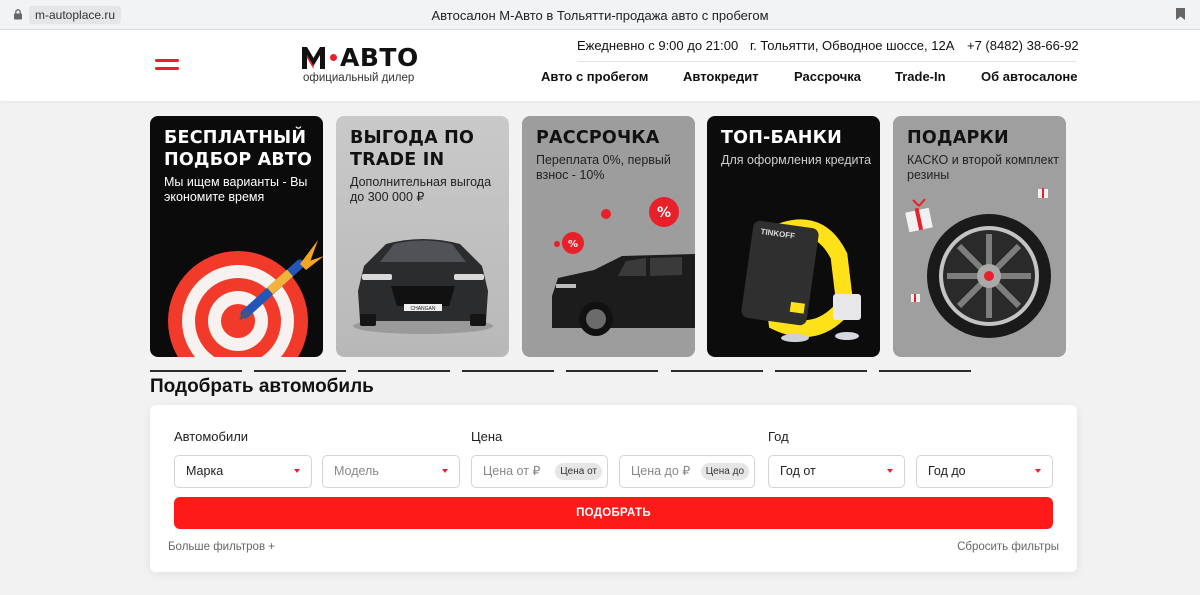  Describe the element at coordinates (379, 57) in the screenshot. I see `logo-text: АВТО` at that location.